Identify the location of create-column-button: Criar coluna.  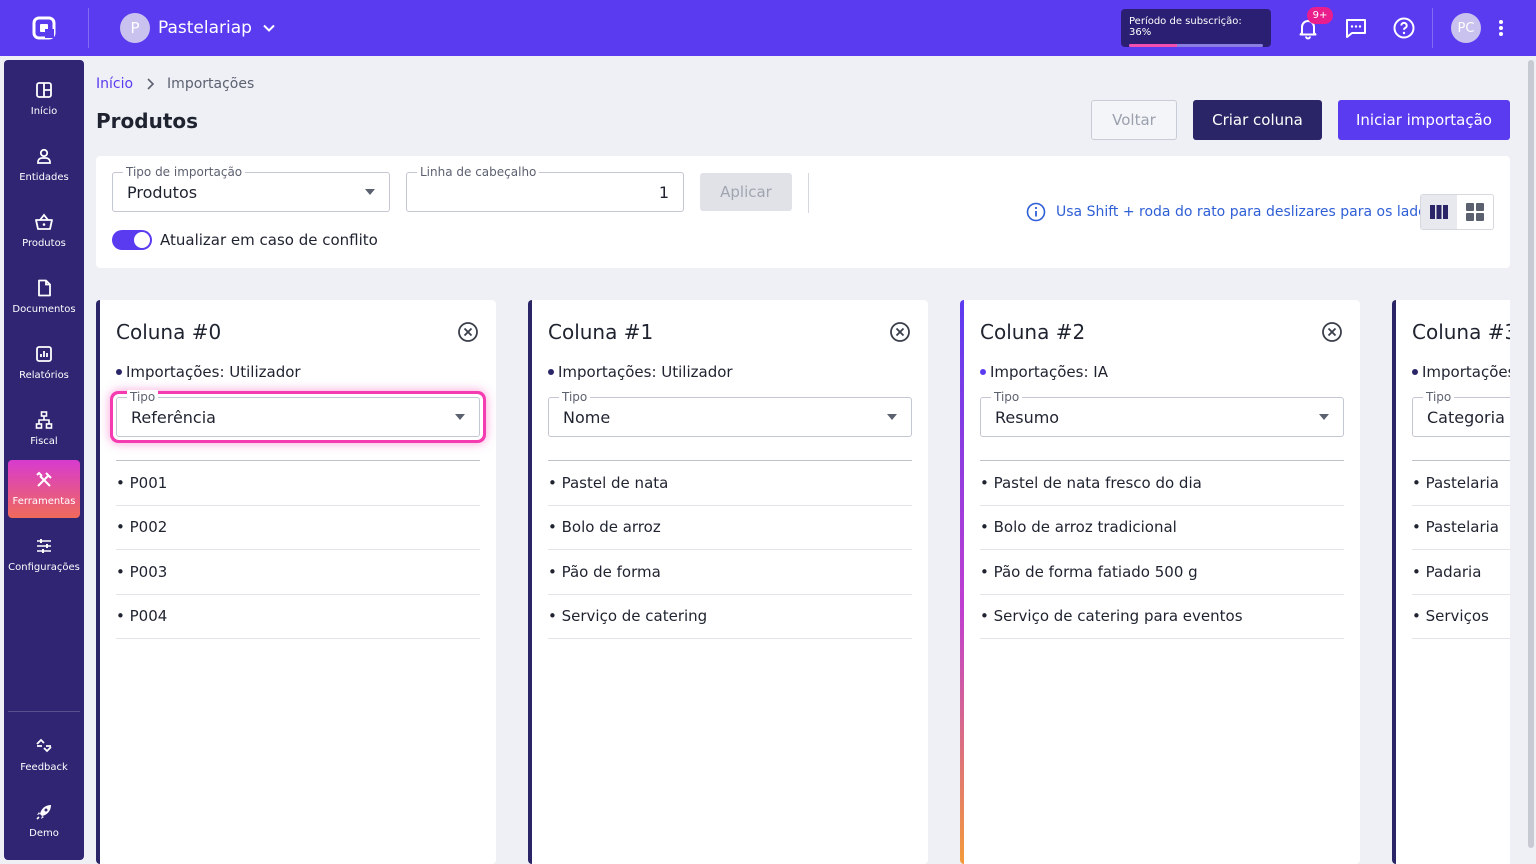
(1257, 120).